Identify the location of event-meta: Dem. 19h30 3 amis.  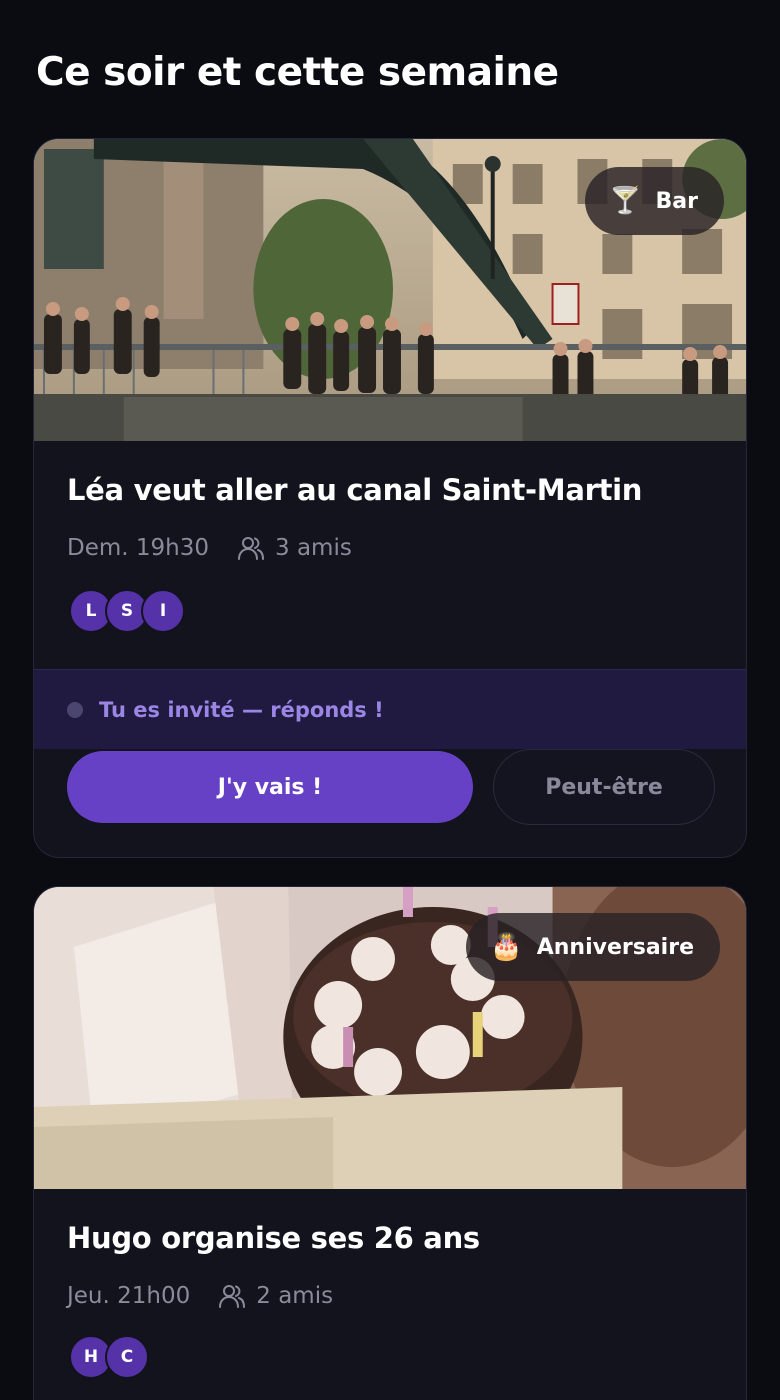
(209, 548).